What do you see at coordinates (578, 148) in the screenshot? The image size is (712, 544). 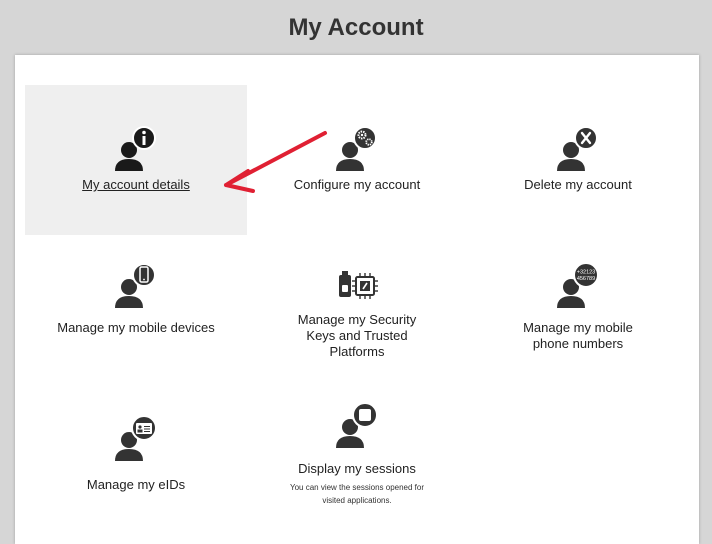 I see `person-x-icon` at bounding box center [578, 148].